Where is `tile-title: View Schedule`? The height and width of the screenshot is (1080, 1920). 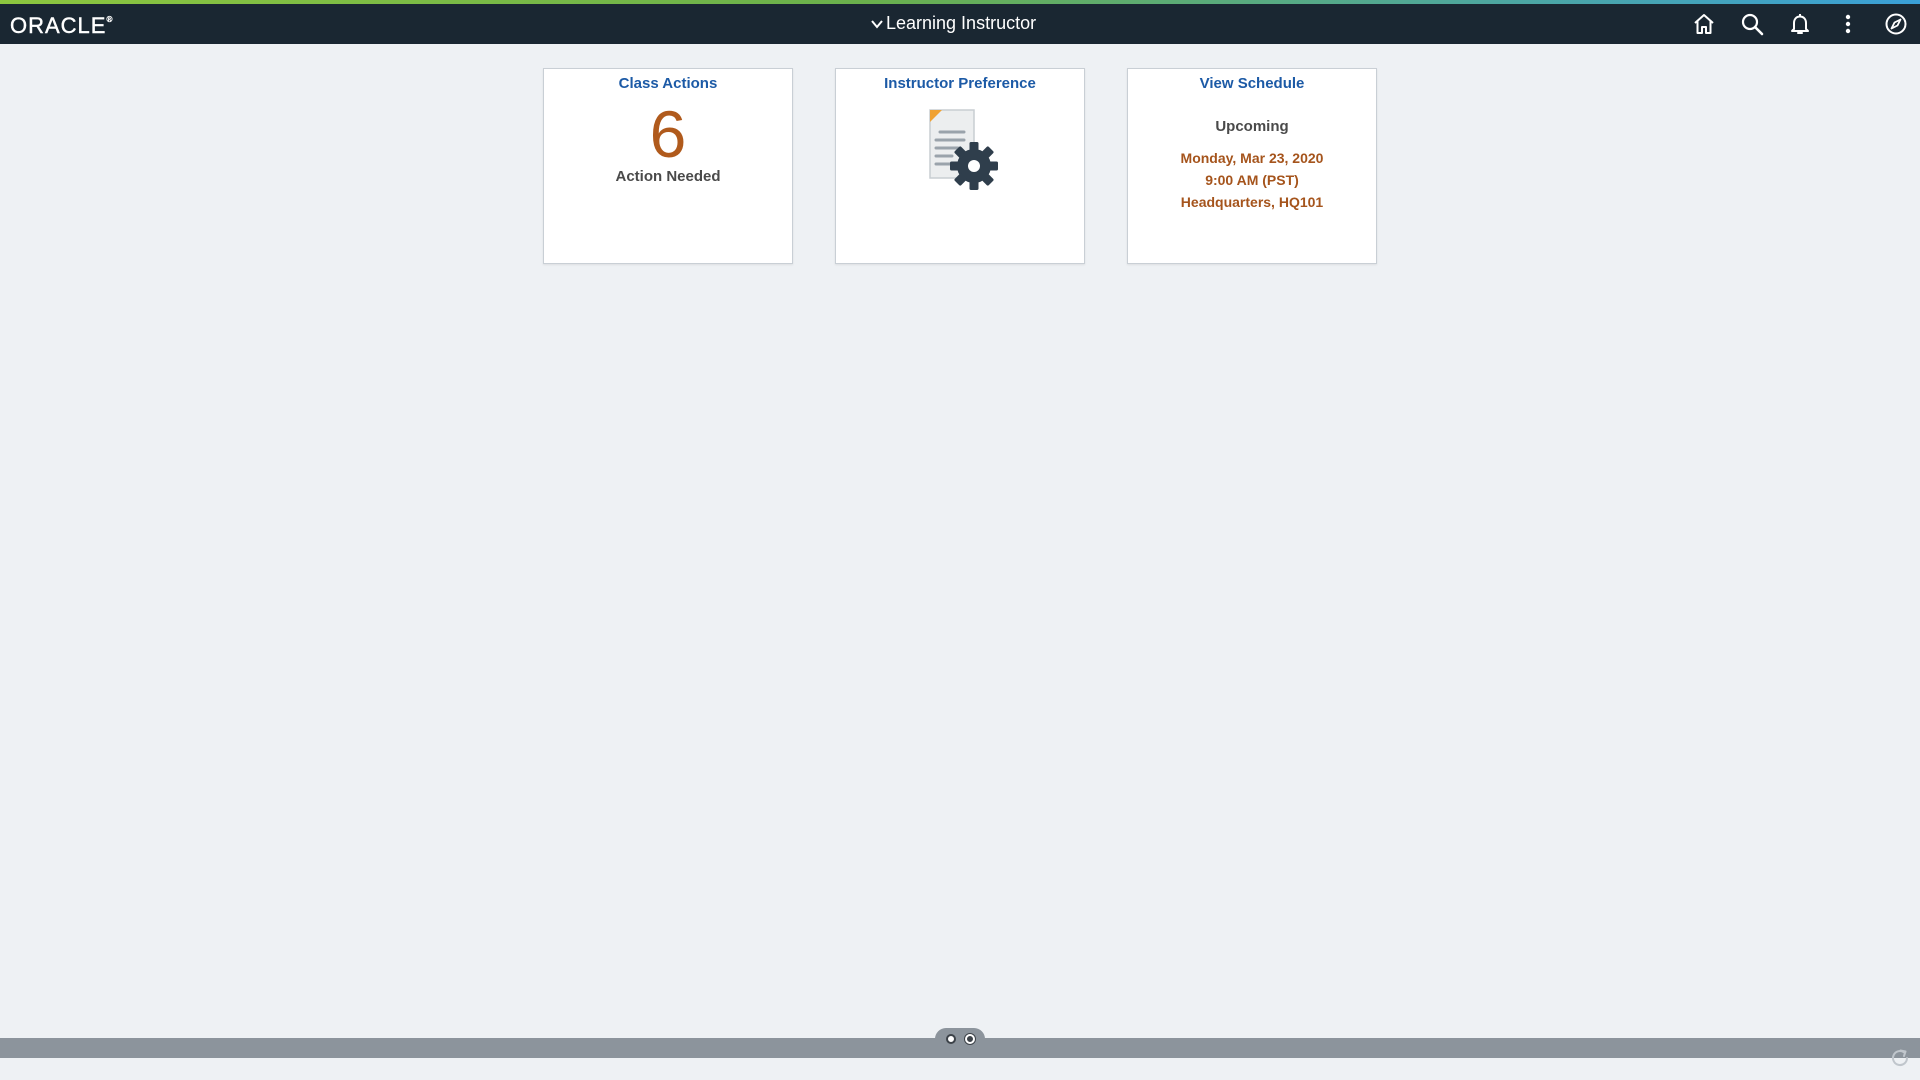
tile-title: View Schedule is located at coordinates (1252, 83).